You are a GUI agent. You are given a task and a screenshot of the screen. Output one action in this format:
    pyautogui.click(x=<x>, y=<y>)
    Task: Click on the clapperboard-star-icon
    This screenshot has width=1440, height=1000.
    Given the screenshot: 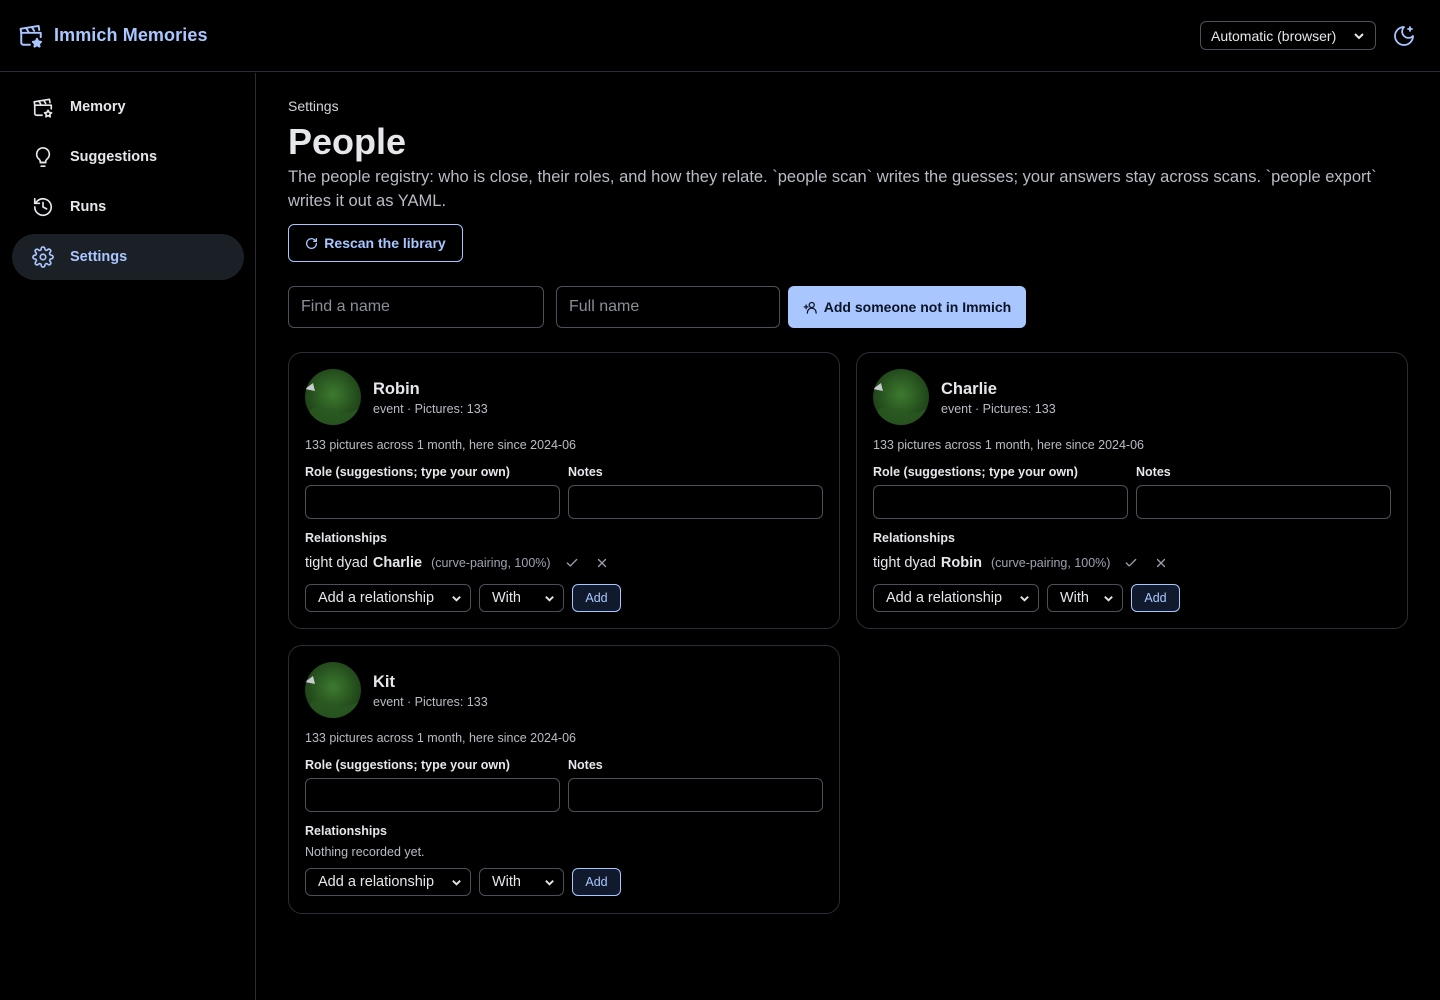 What is the action you would take?
    pyautogui.click(x=31, y=36)
    